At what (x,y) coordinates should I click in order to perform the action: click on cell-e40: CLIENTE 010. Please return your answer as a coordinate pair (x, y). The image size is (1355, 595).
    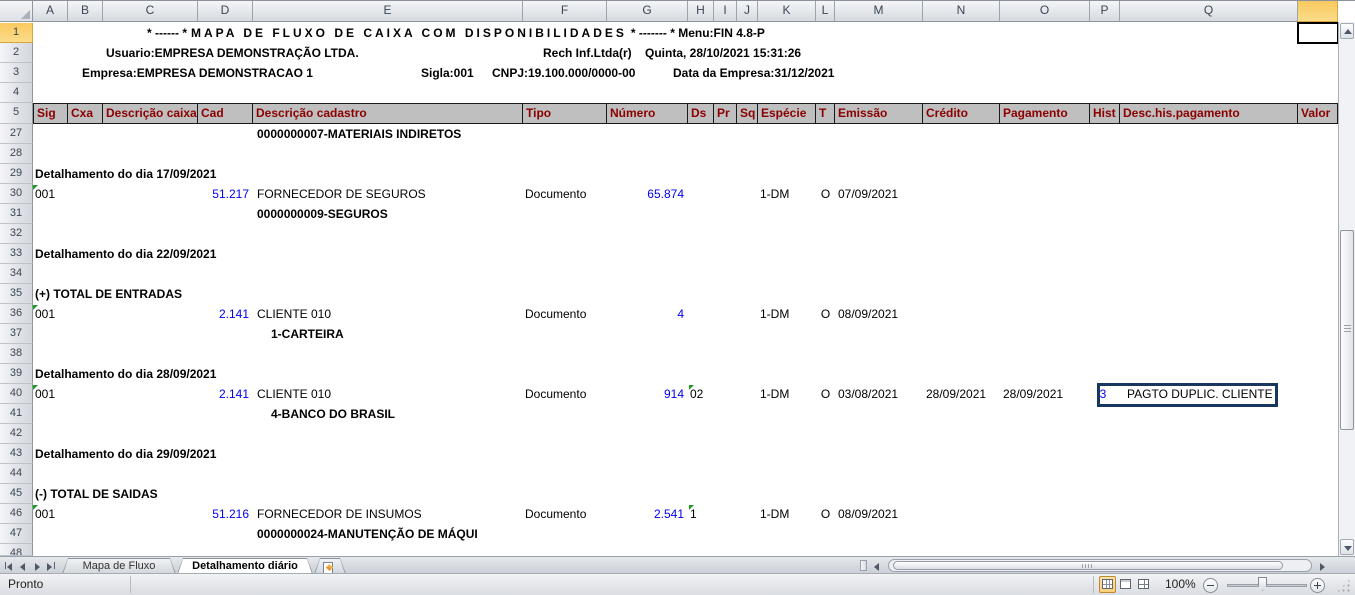
    Looking at the image, I should click on (294, 394).